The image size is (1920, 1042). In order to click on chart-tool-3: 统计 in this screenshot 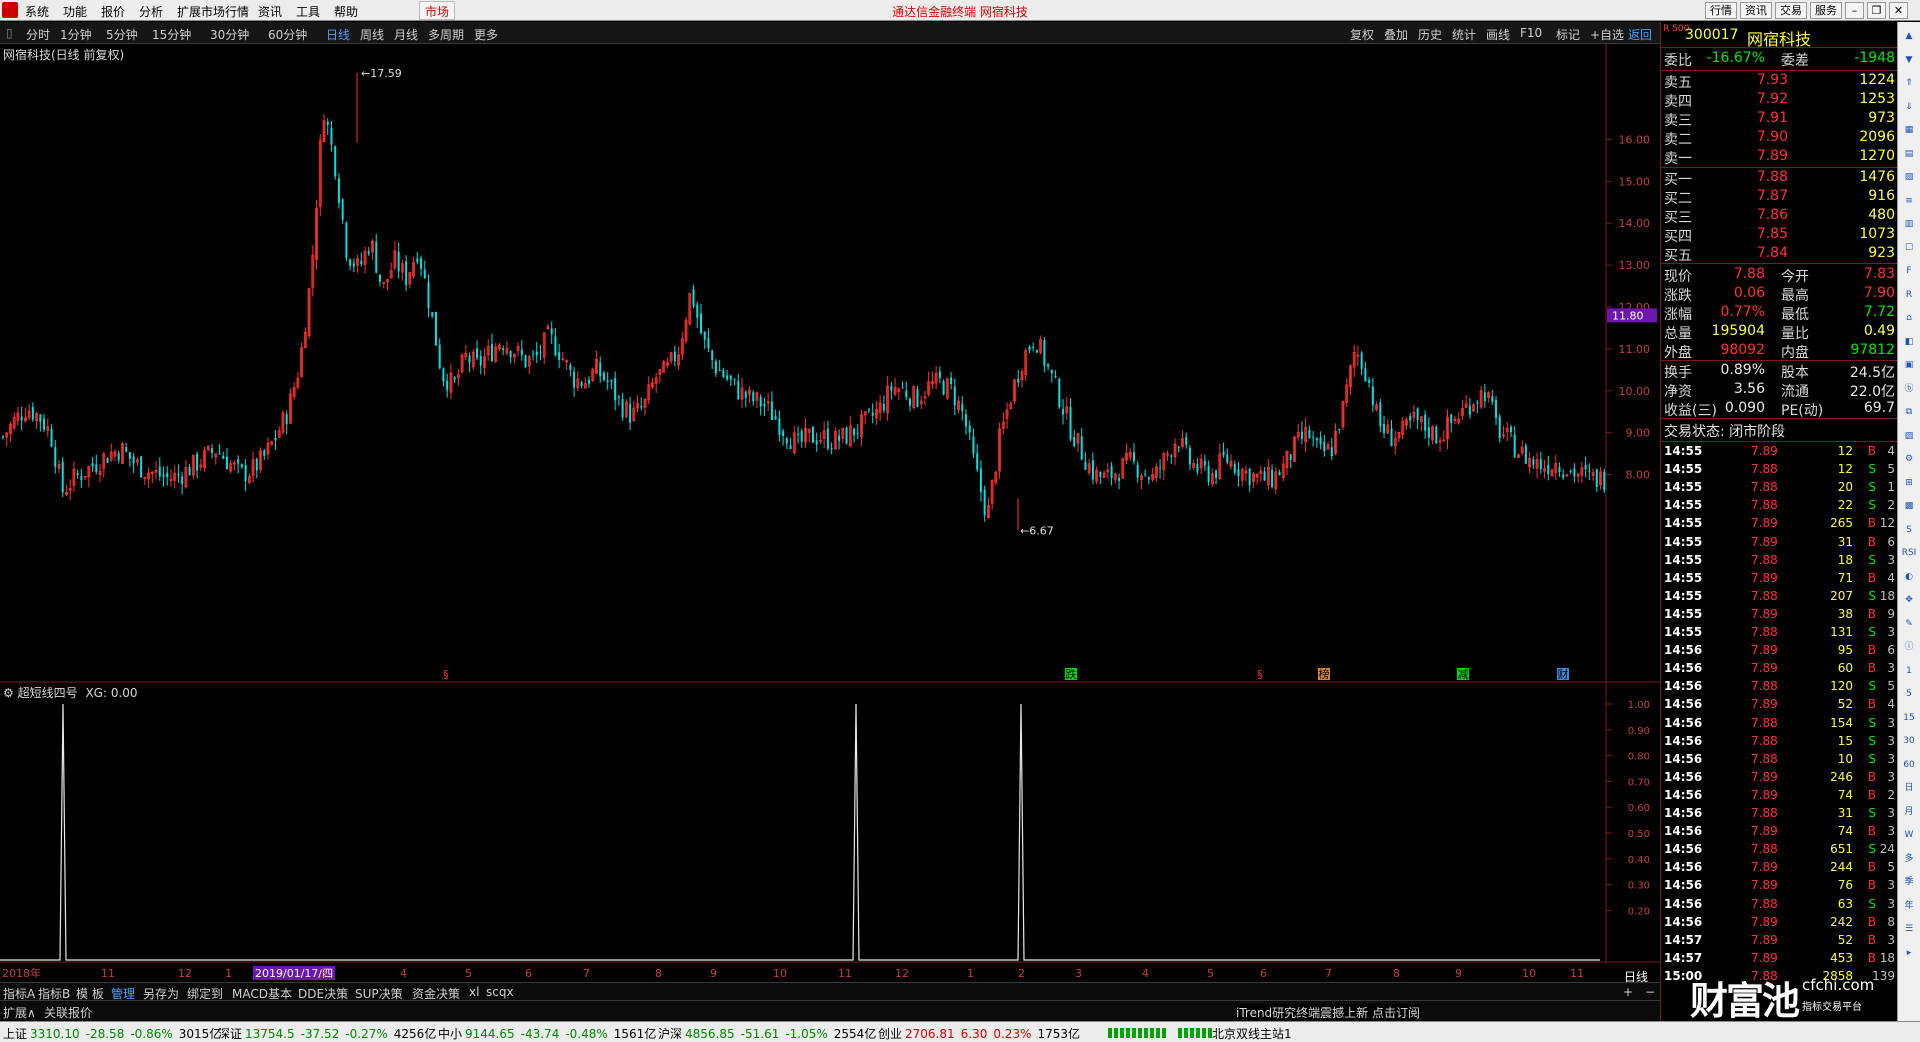, I will do `click(1464, 34)`.